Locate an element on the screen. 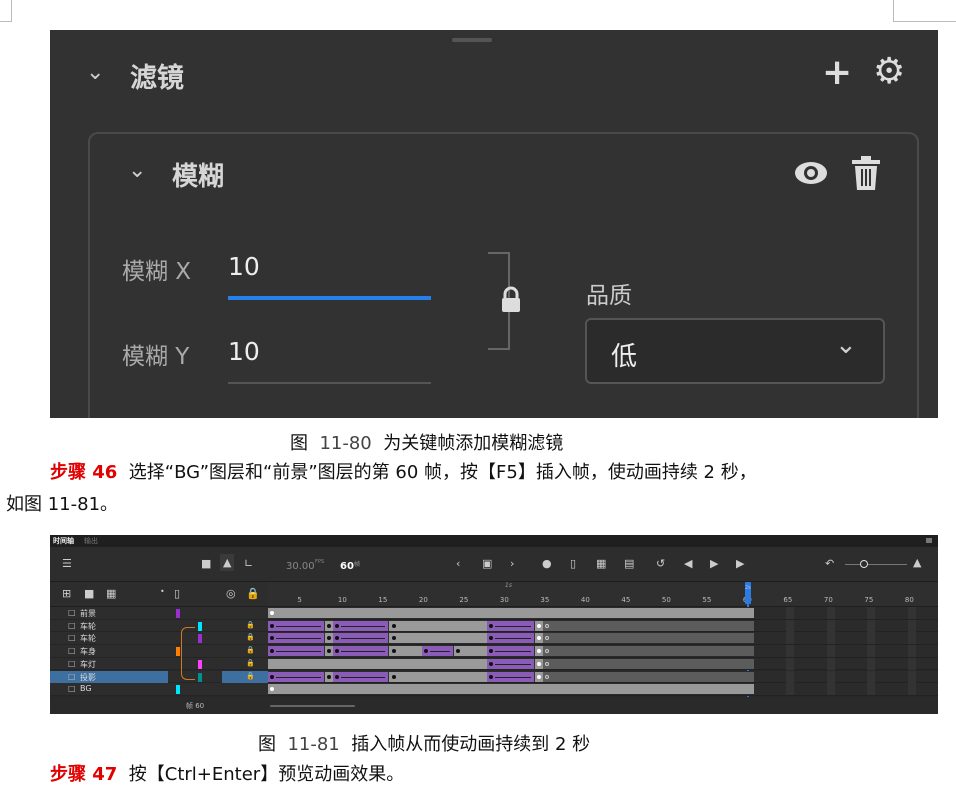 This screenshot has width=956, height=798. prev-keyframe-icon: ‹ is located at coordinates (458, 563).